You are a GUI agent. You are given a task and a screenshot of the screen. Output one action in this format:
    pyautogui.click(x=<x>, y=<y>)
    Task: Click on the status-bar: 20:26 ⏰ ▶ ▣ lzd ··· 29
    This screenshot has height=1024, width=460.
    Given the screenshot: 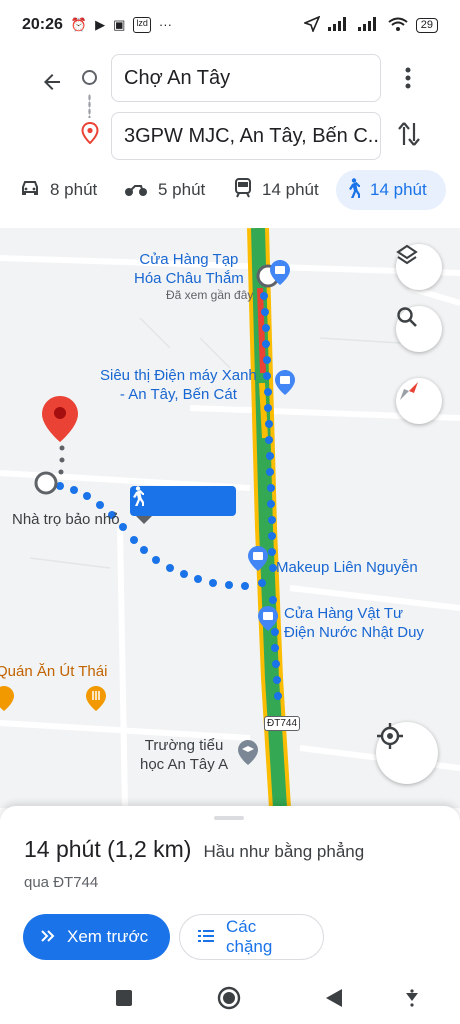 What is the action you would take?
    pyautogui.click(x=230, y=25)
    